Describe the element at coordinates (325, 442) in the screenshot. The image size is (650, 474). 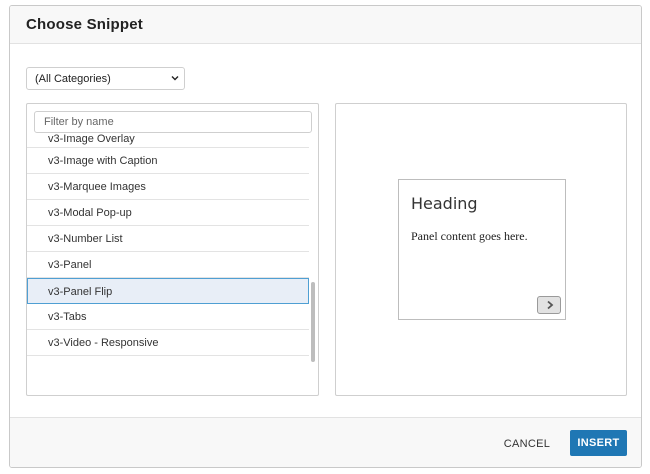
I see `dialog-footer: CANCEL INSERT` at that location.